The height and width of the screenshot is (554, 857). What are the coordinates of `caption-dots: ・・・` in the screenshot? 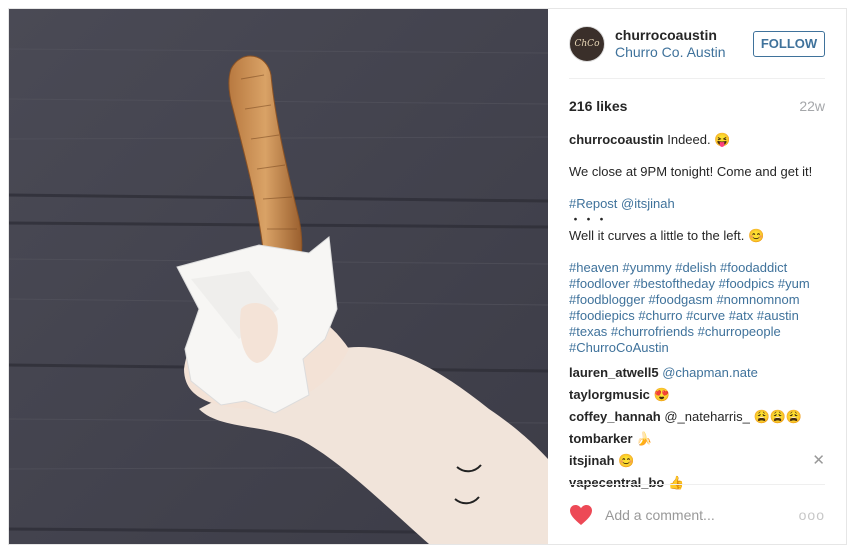 It's located at (589, 219).